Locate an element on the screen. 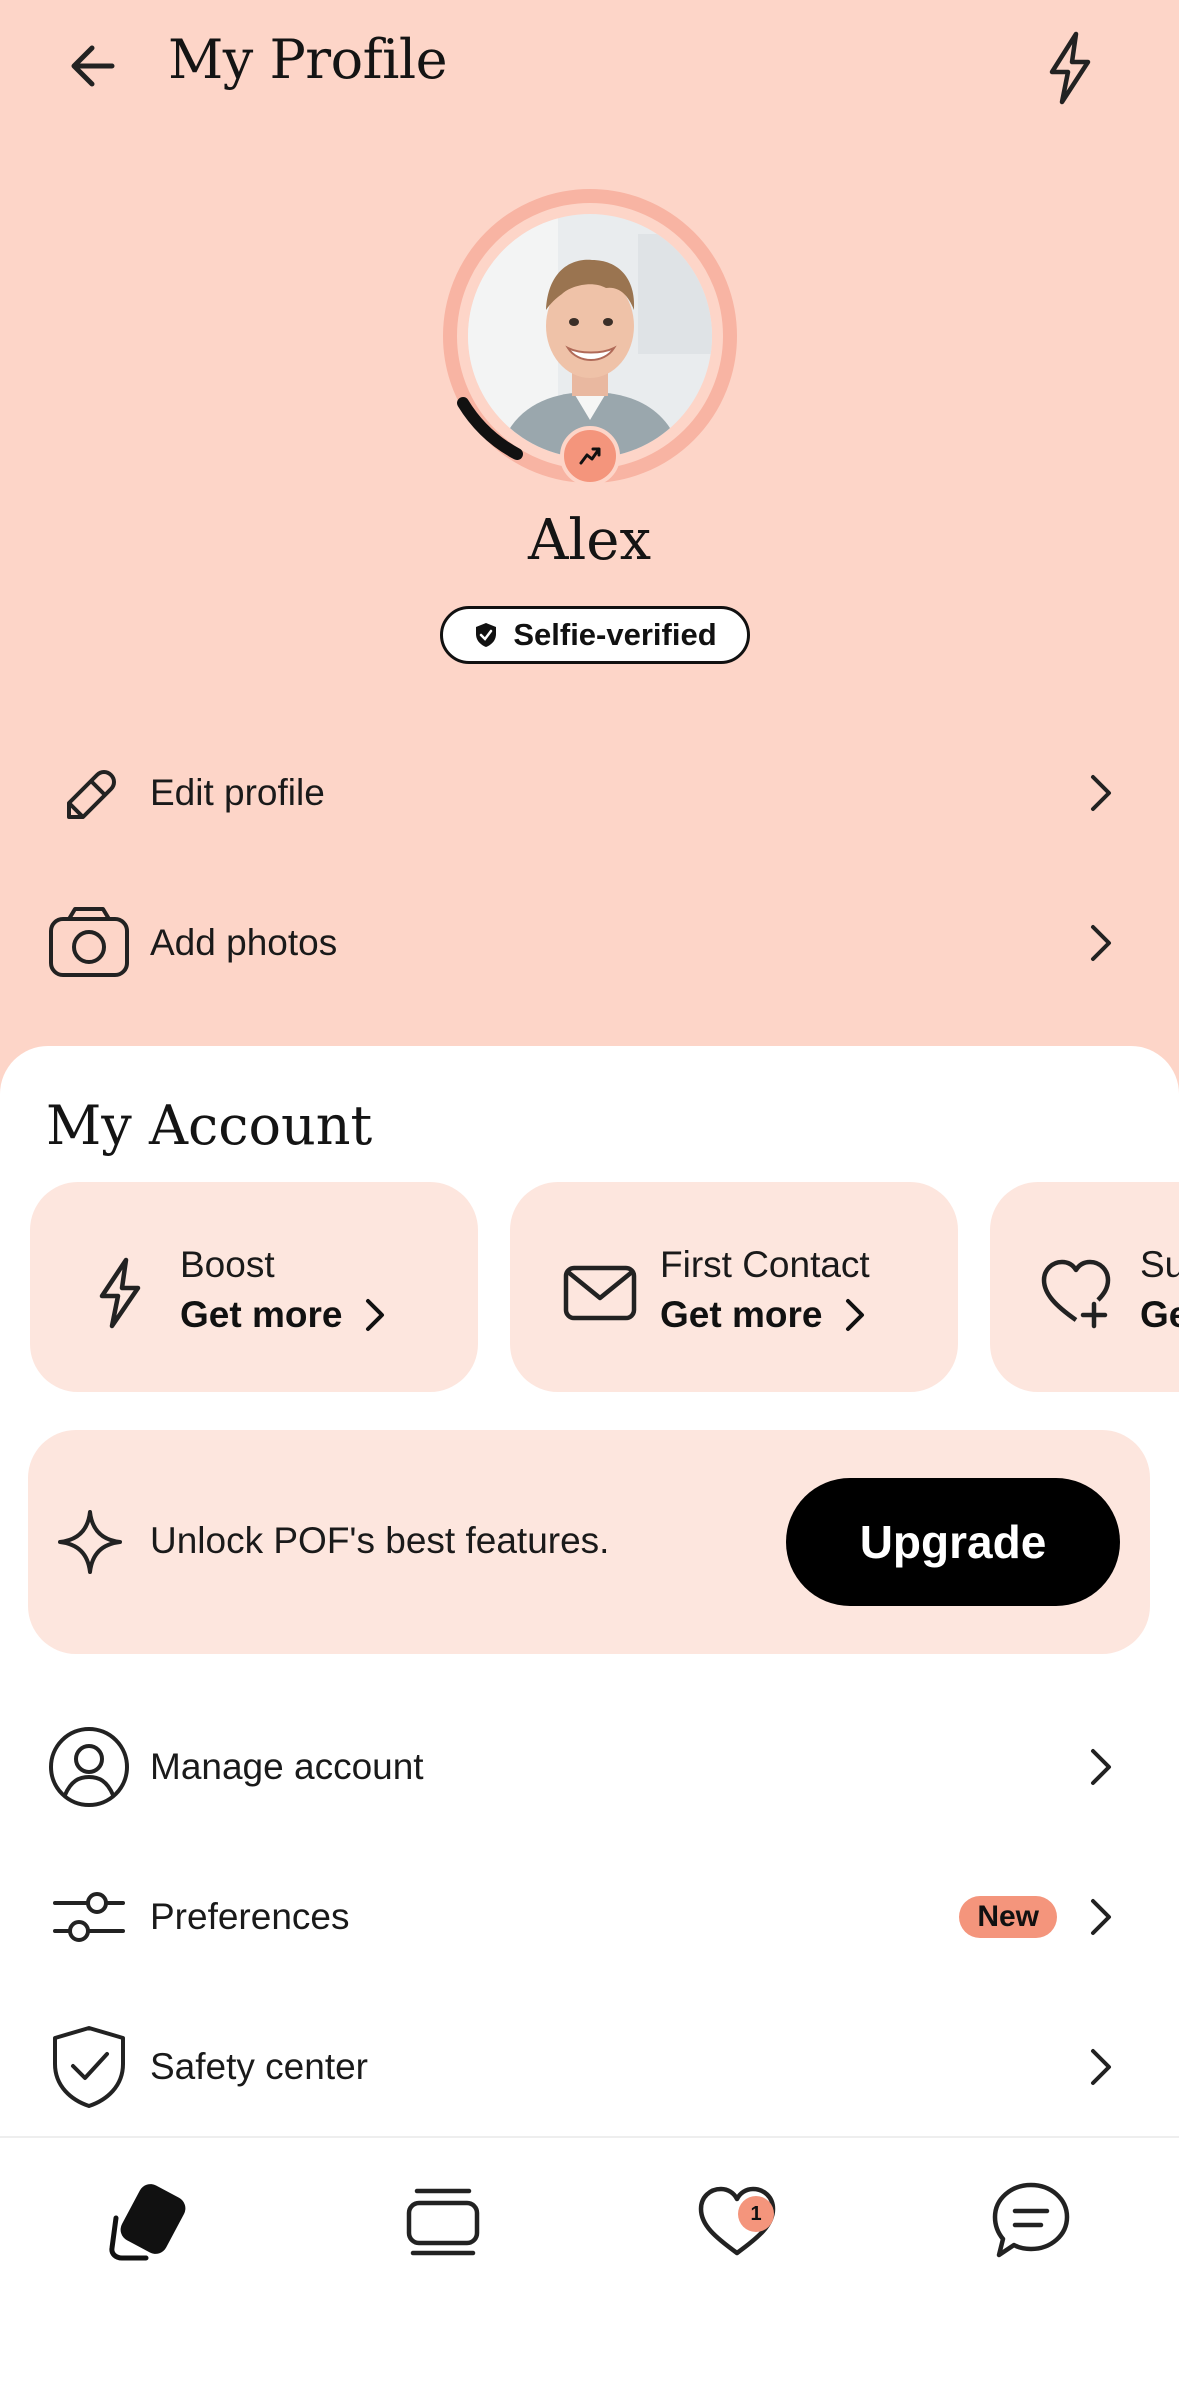  camera-icon is located at coordinates (89, 943).